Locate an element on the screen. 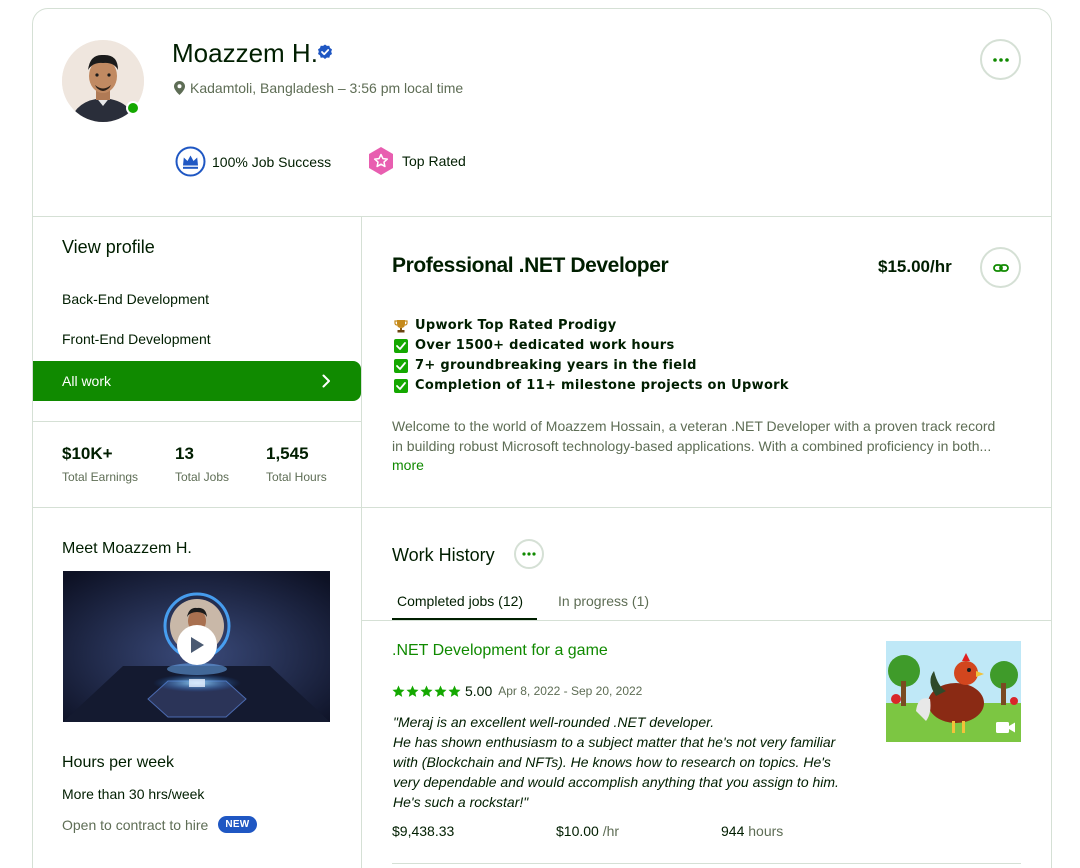 The height and width of the screenshot is (868, 1080). top-rated-star-icon is located at coordinates (381, 161).